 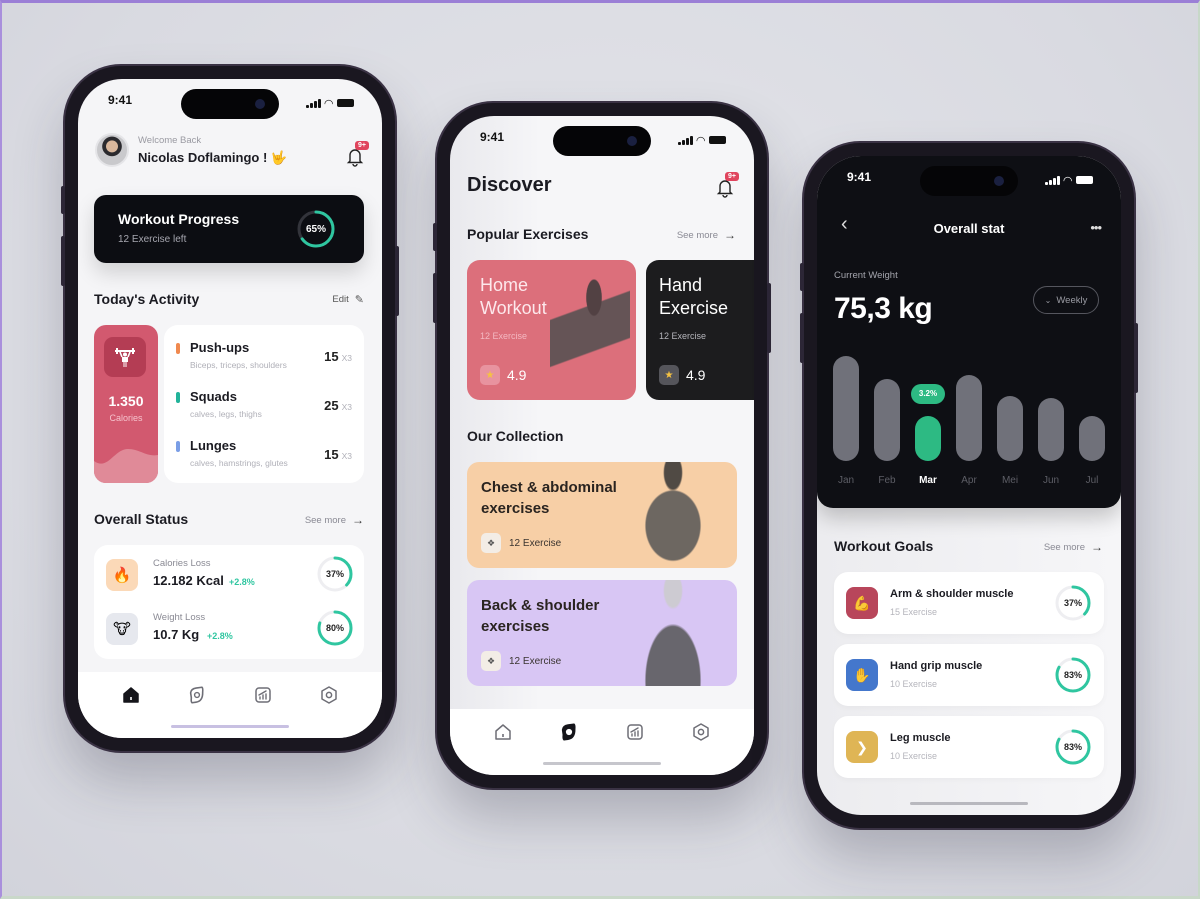 I want to click on card-title-line2: Workout, so click(x=513, y=308).